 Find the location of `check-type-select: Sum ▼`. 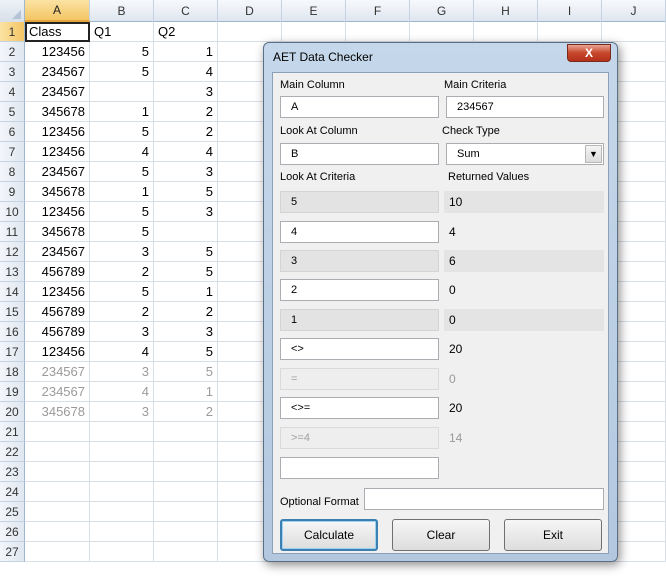

check-type-select: Sum ▼ is located at coordinates (525, 154).